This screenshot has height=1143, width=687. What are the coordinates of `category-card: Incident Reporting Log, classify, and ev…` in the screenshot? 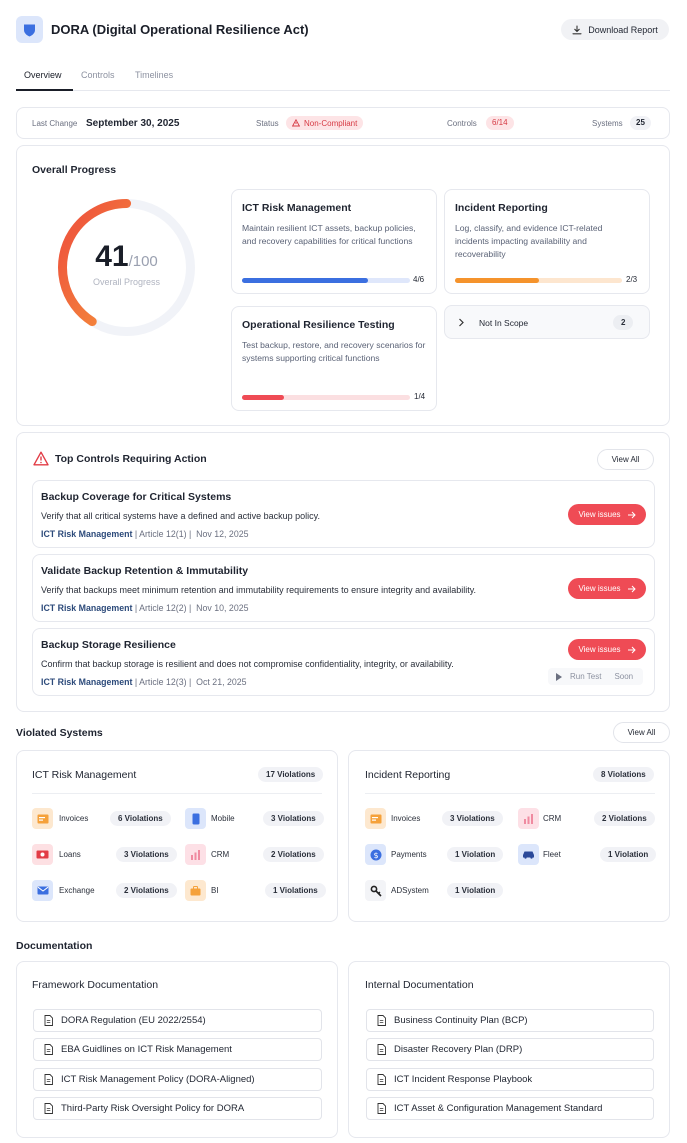 It's located at (547, 241).